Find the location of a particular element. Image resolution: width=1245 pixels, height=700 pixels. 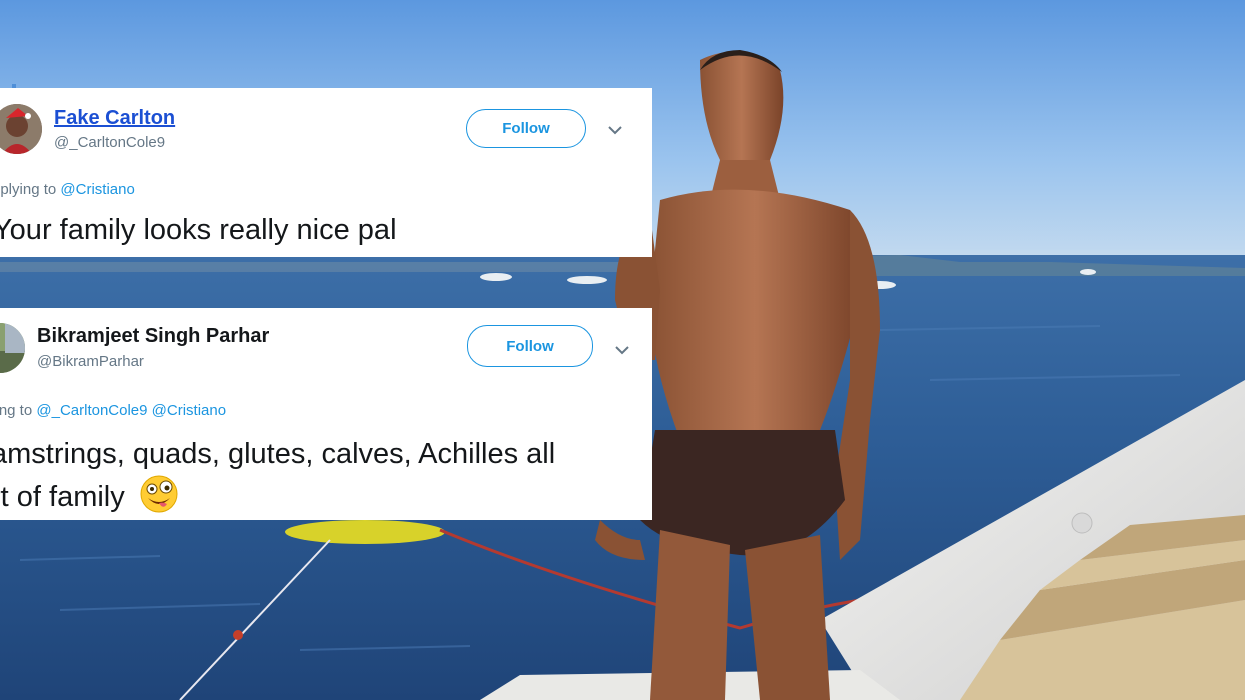

mention-links: @_CarltonCole9 @Cristiano is located at coordinates (131, 410).